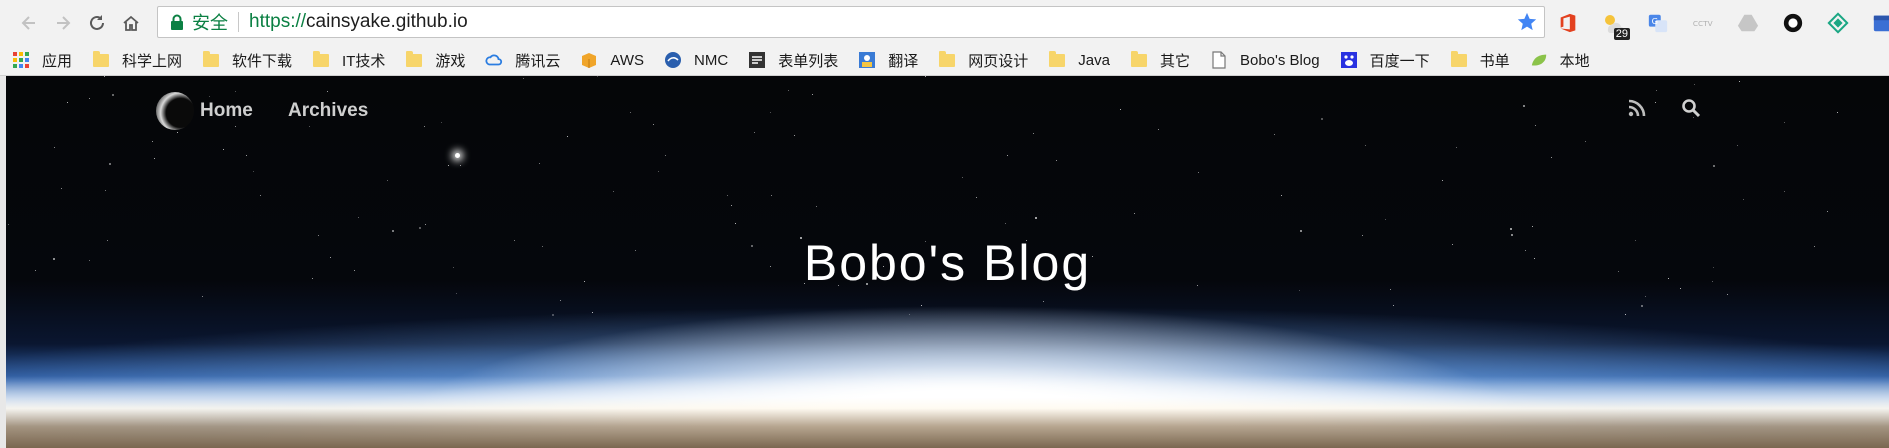 The image size is (1889, 448). I want to click on bookmark-label: 表单列表, so click(808, 61).